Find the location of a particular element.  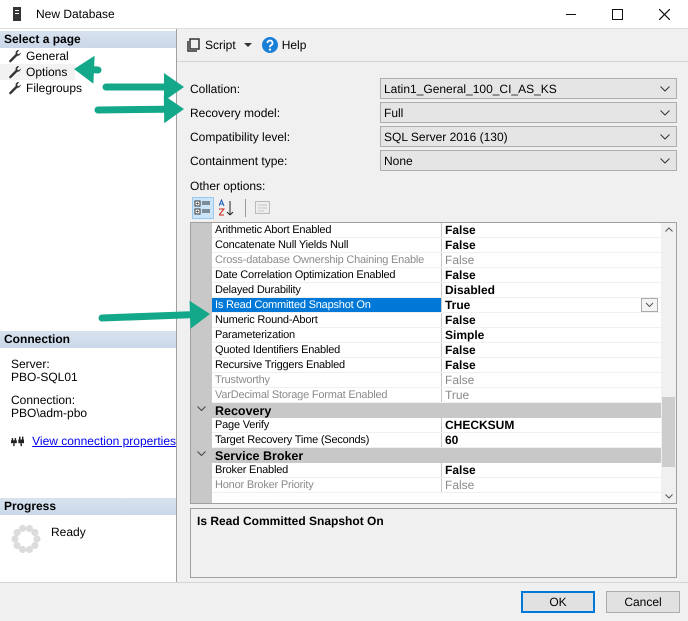

script-icon is located at coordinates (194, 45).